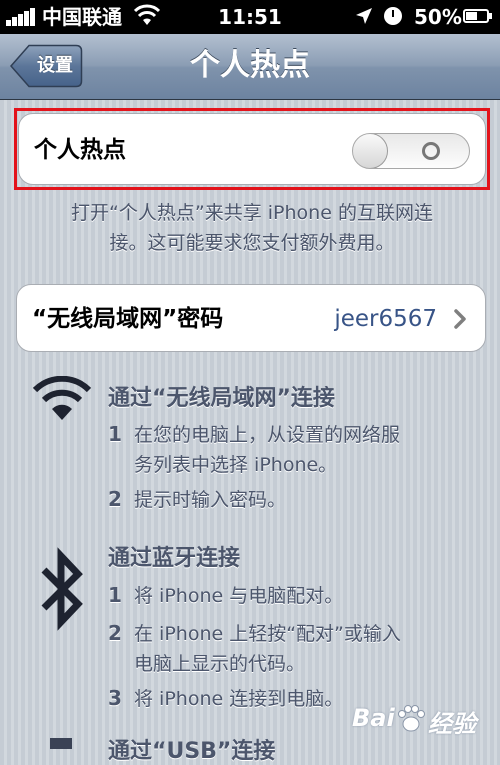  What do you see at coordinates (239, 596) in the screenshot?
I see `bluetooth-step-1-text: 将 iPhone 与电脑配对。` at bounding box center [239, 596].